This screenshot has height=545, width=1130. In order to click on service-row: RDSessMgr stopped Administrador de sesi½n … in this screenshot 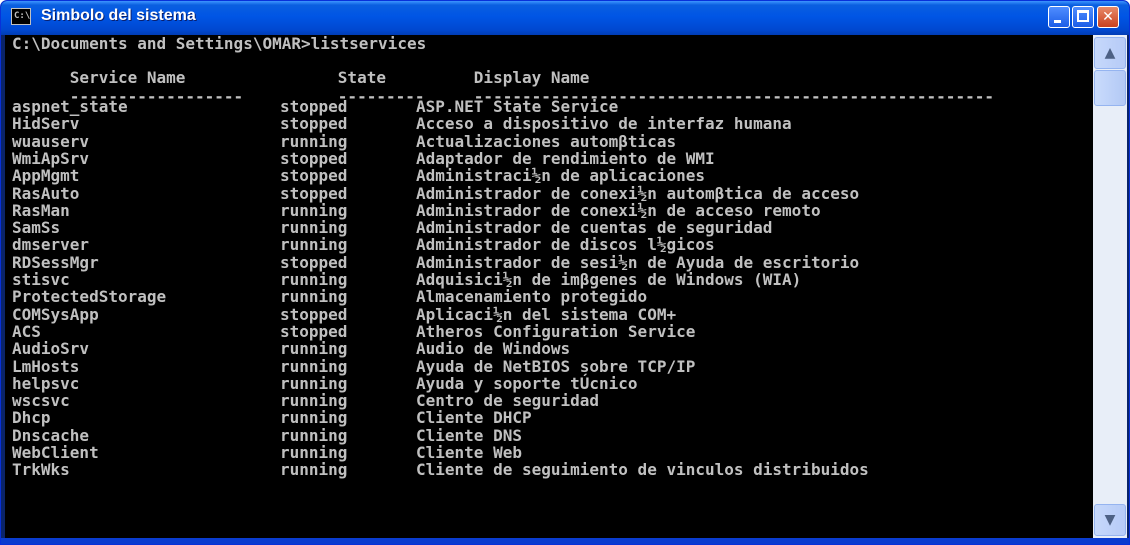, I will do `click(435, 262)`.